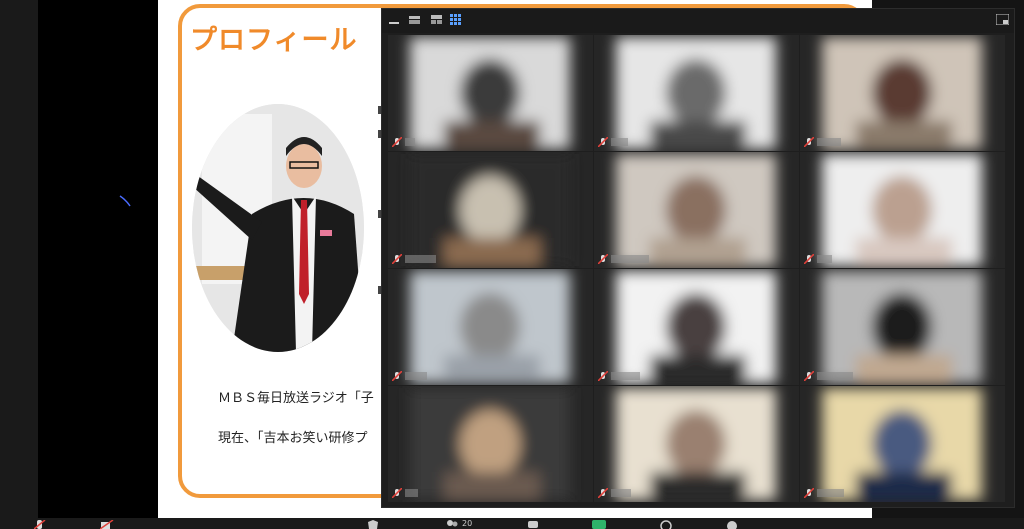  Describe the element at coordinates (467, 523) in the screenshot. I see `participants-count: 20` at that location.